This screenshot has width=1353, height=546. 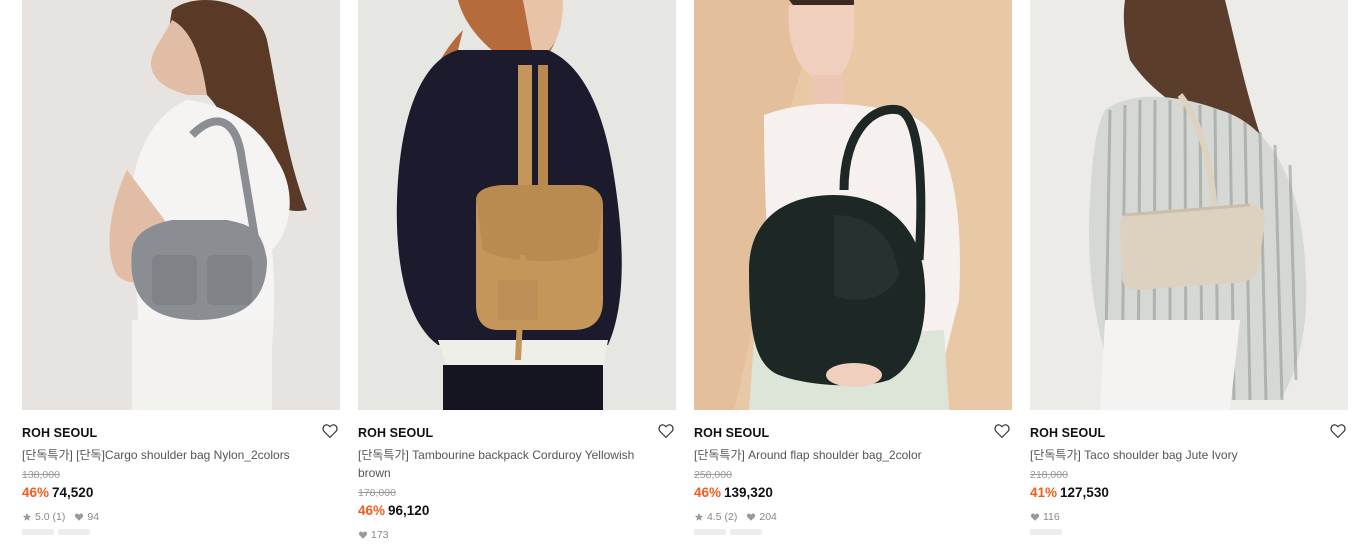 What do you see at coordinates (42, 517) in the screenshot?
I see `rating-value: 5.0` at bounding box center [42, 517].